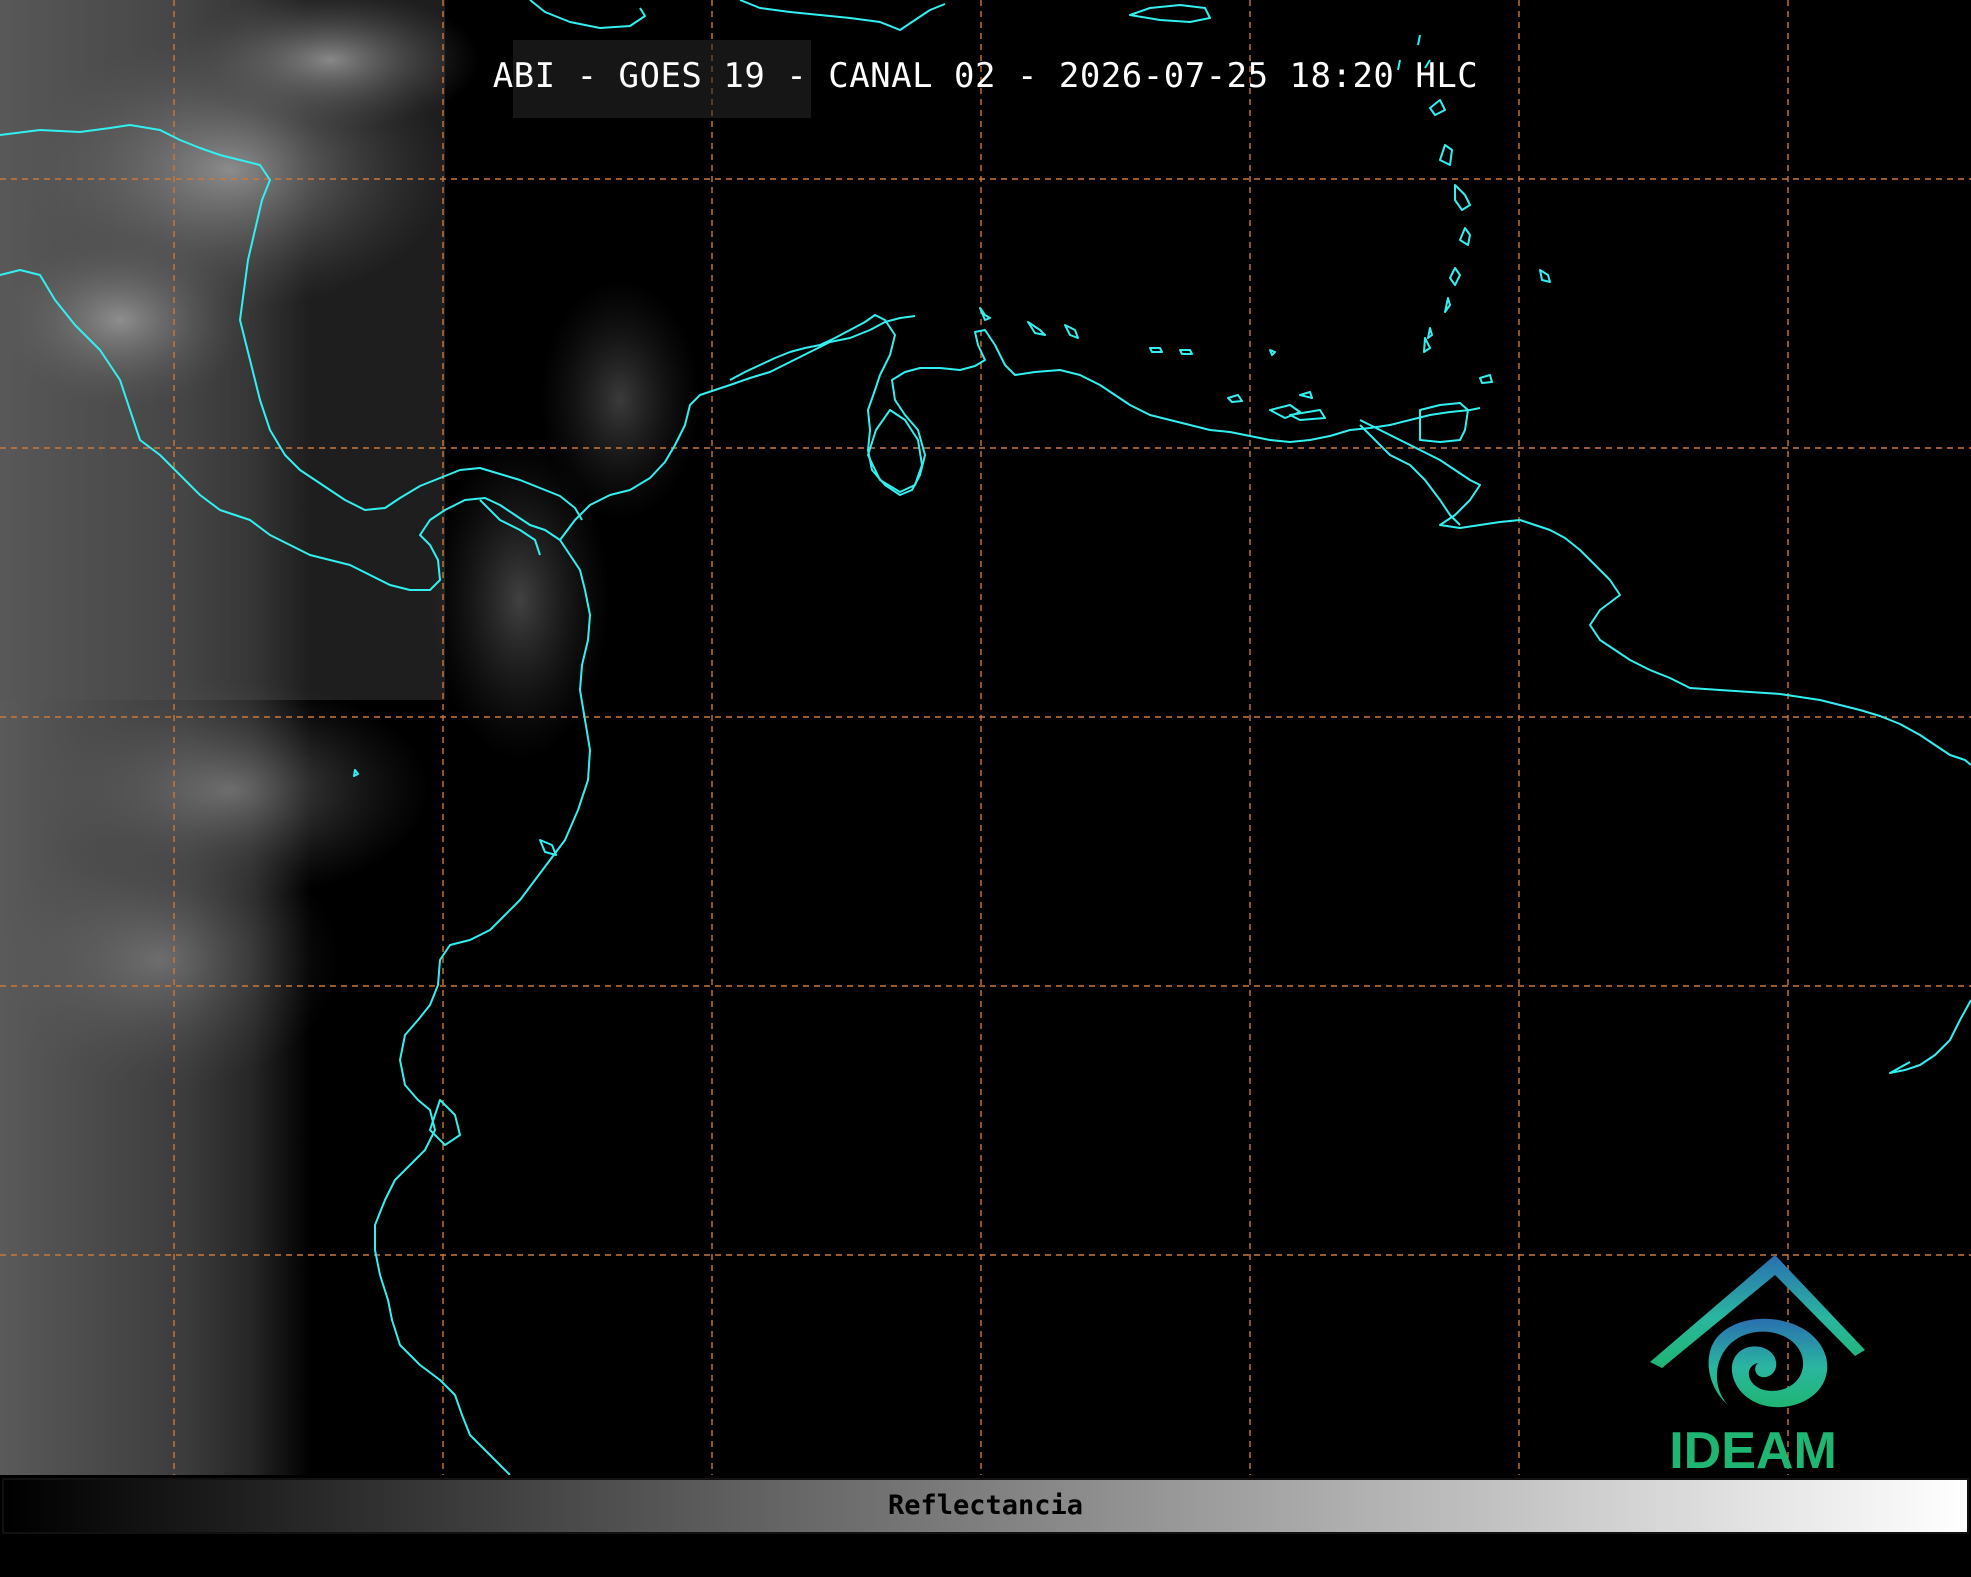 This screenshot has width=1971, height=1577. I want to click on logo-wordmark: IDEAM, so click(1753, 1451).